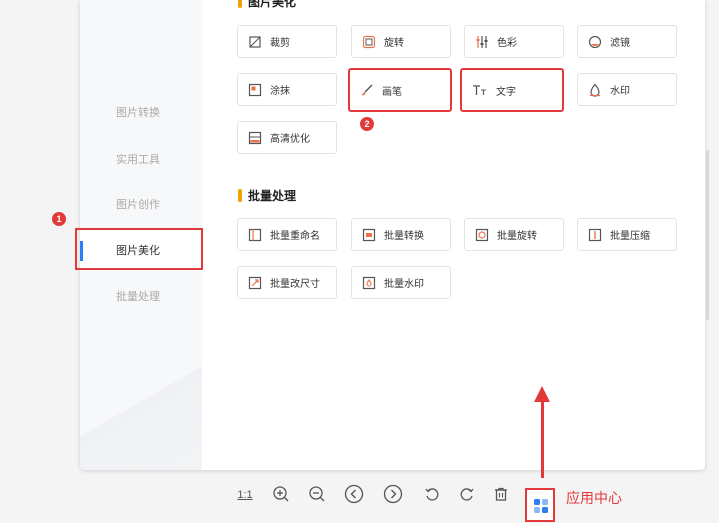 Image resolution: width=719 pixels, height=523 pixels. I want to click on tool-batch-watermark: 批量水印, so click(401, 282).